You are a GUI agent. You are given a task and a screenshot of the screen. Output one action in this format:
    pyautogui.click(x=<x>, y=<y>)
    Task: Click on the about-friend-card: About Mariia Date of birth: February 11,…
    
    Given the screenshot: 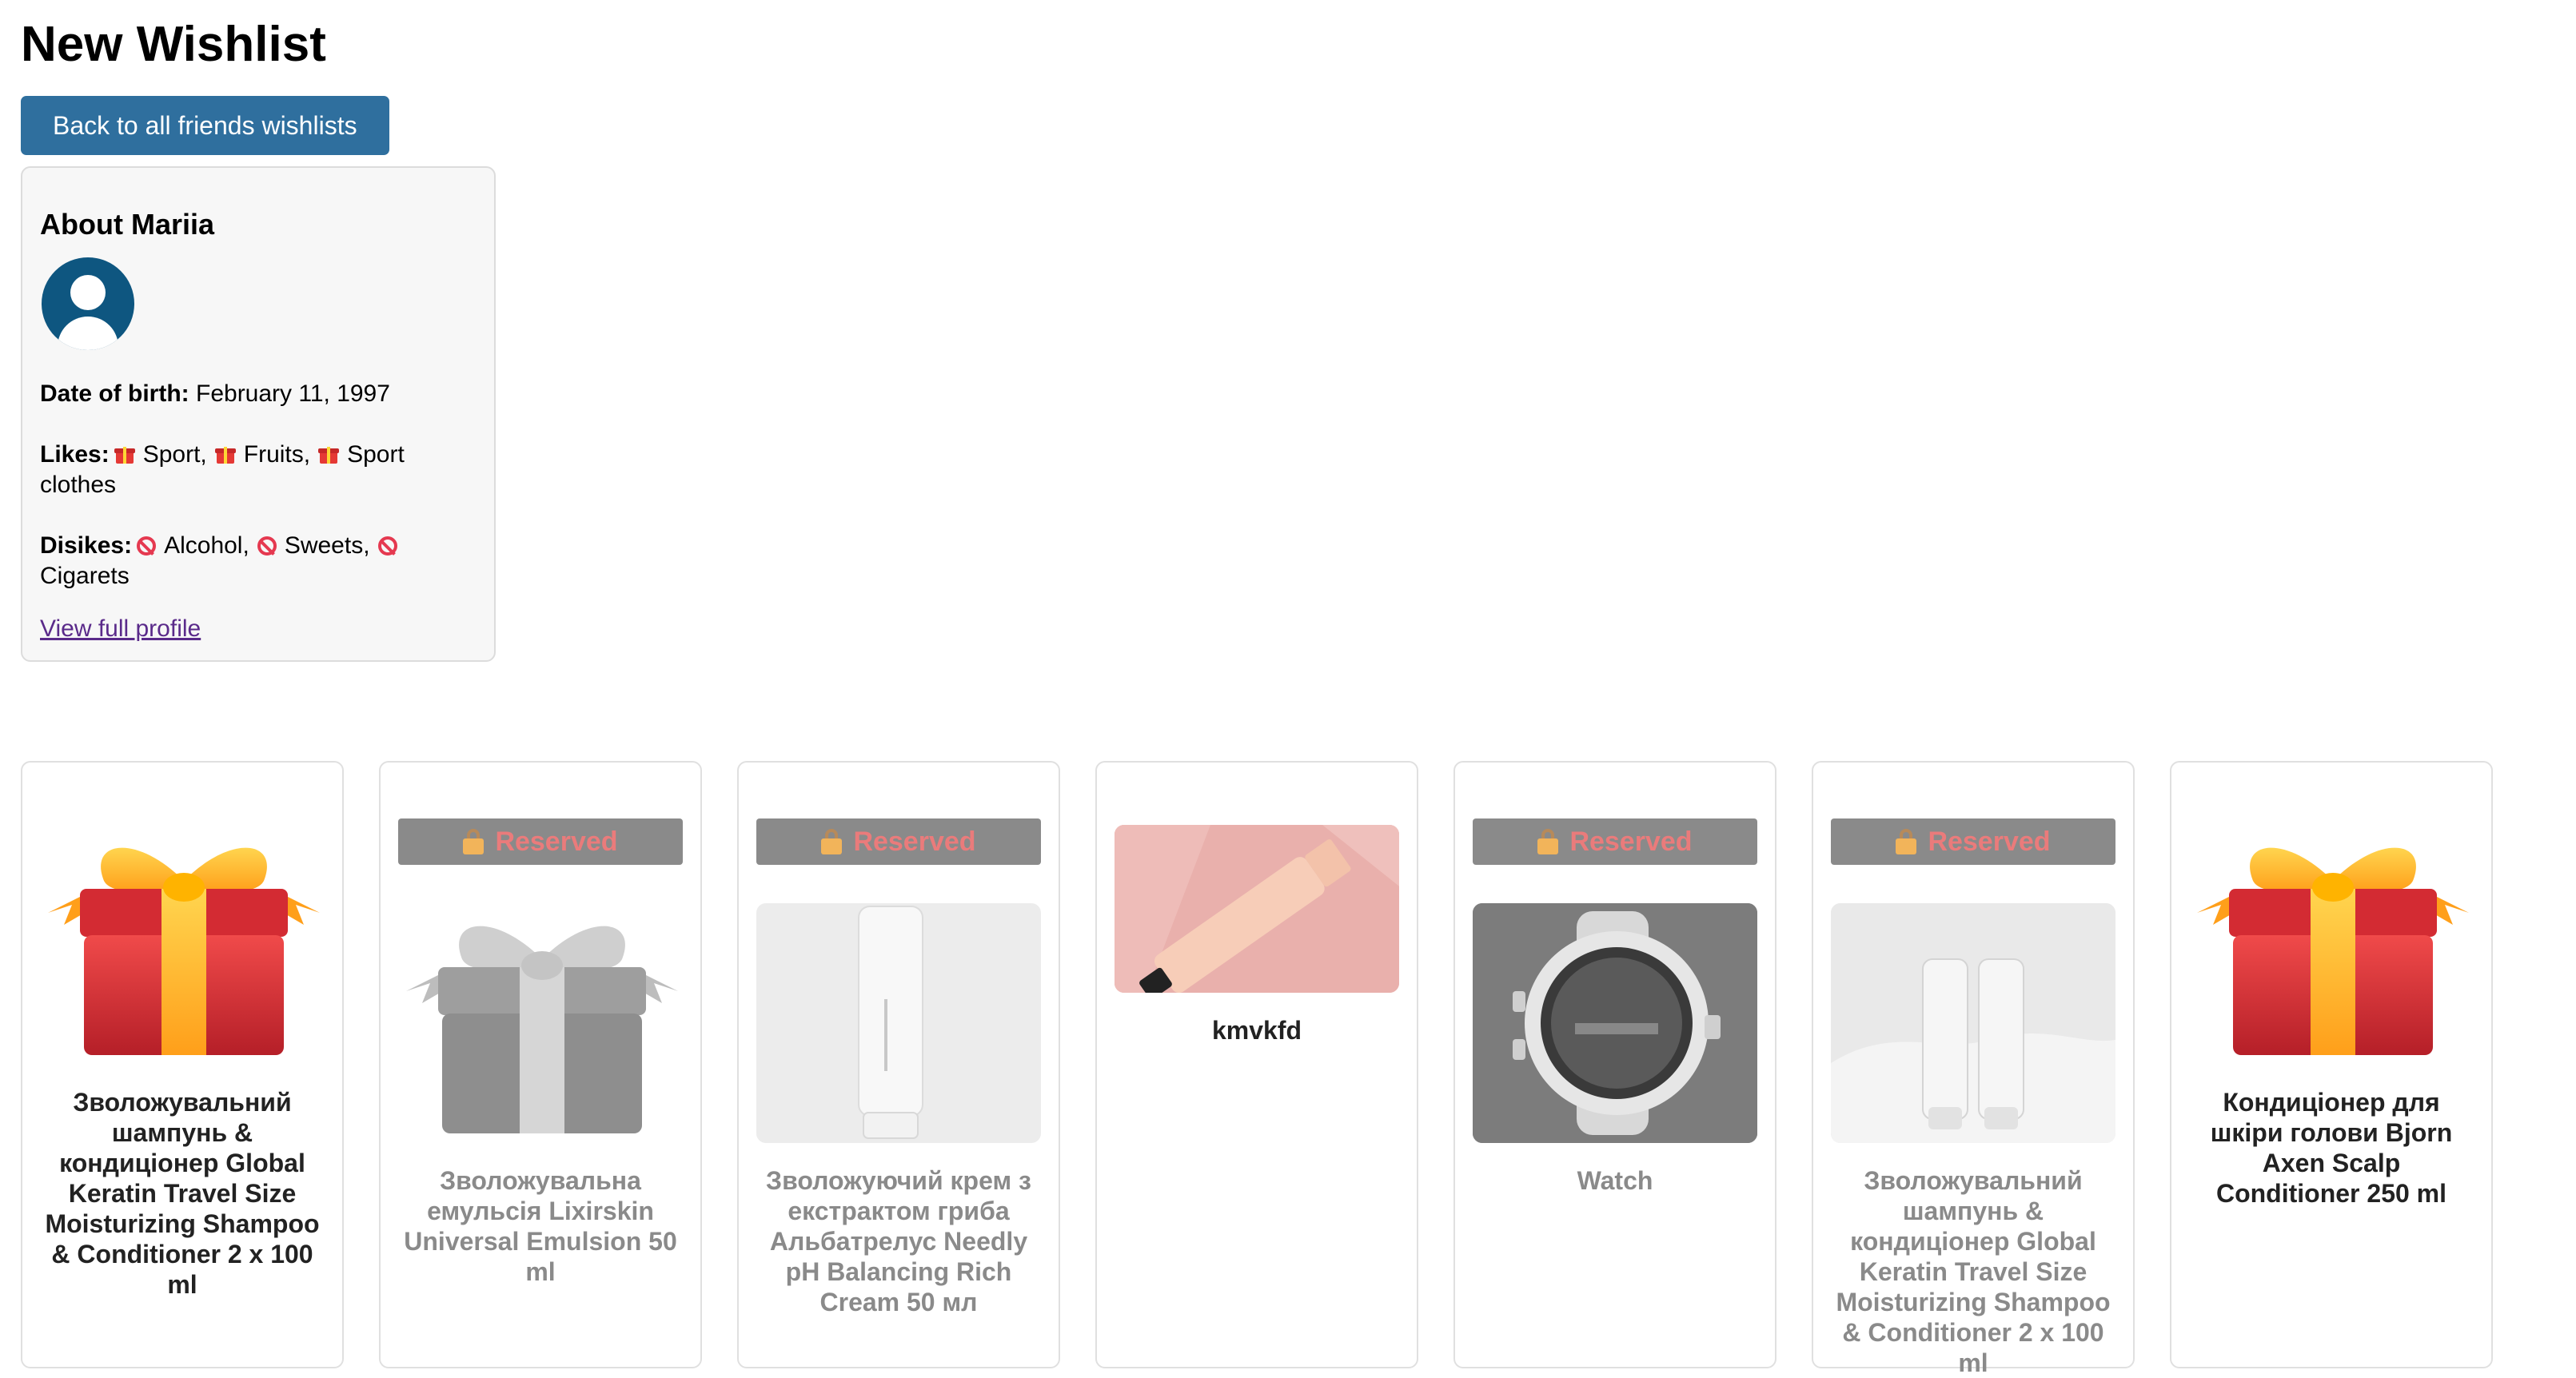 What is the action you would take?
    pyautogui.click(x=258, y=414)
    